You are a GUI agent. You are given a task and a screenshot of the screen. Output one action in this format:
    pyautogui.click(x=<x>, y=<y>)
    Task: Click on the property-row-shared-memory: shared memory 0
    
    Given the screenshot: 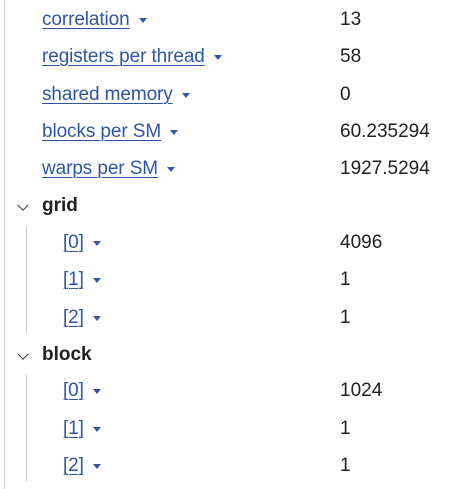 What is the action you would take?
    pyautogui.click(x=225, y=94)
    